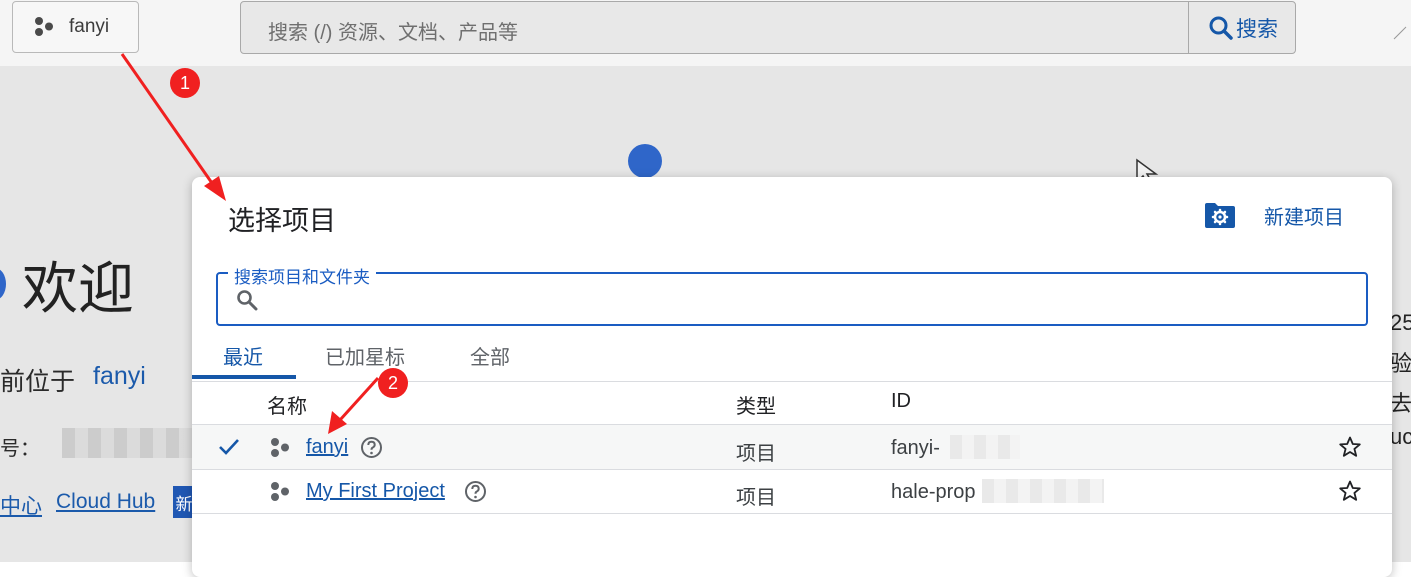  I want to click on project-tabs: 最近 已加星标 全部, so click(792, 358).